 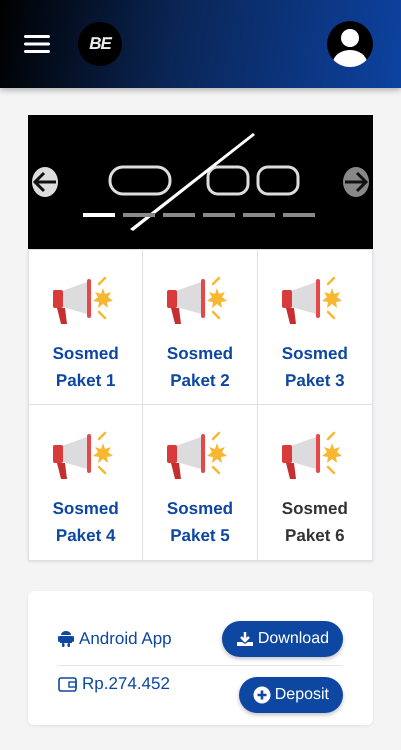 What do you see at coordinates (200, 522) in the screenshot?
I see `package-label: Sosmed Paket 5` at bounding box center [200, 522].